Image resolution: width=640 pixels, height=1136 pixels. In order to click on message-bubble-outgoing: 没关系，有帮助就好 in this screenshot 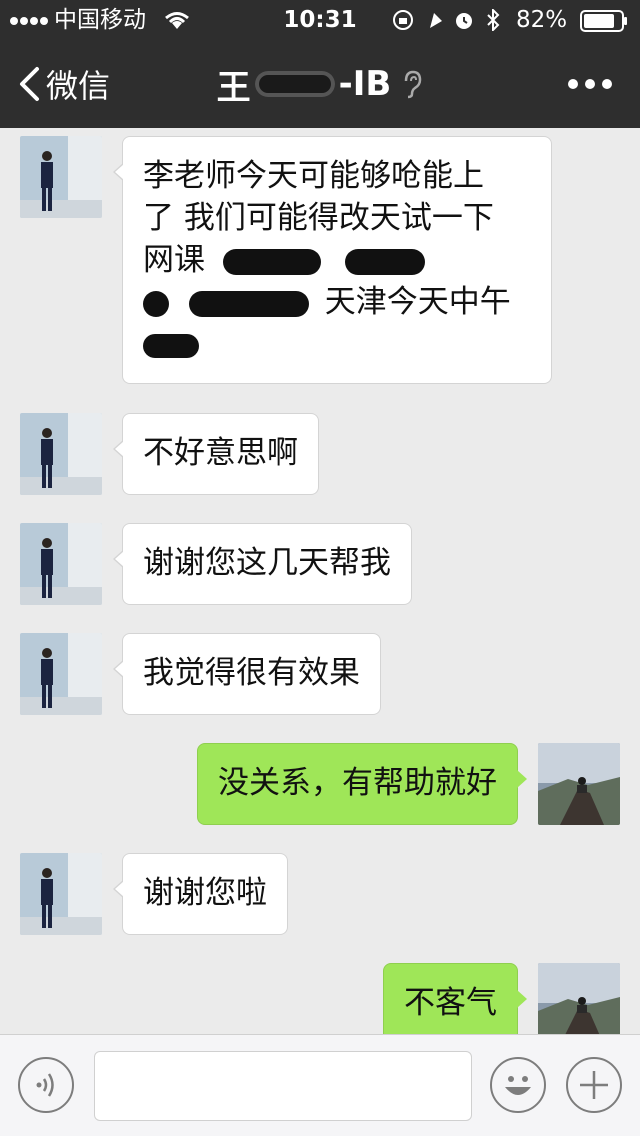, I will do `click(362, 784)`.